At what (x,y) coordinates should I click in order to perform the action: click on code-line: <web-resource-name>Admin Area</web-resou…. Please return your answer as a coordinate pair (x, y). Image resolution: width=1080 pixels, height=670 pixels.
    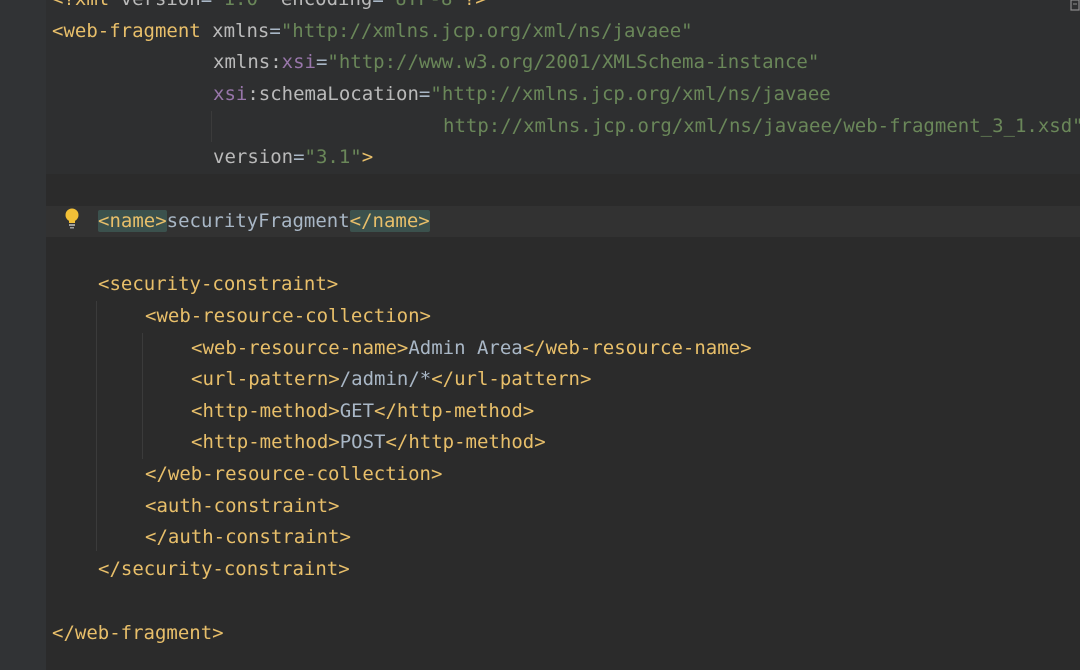
    Looking at the image, I should click on (471, 348).